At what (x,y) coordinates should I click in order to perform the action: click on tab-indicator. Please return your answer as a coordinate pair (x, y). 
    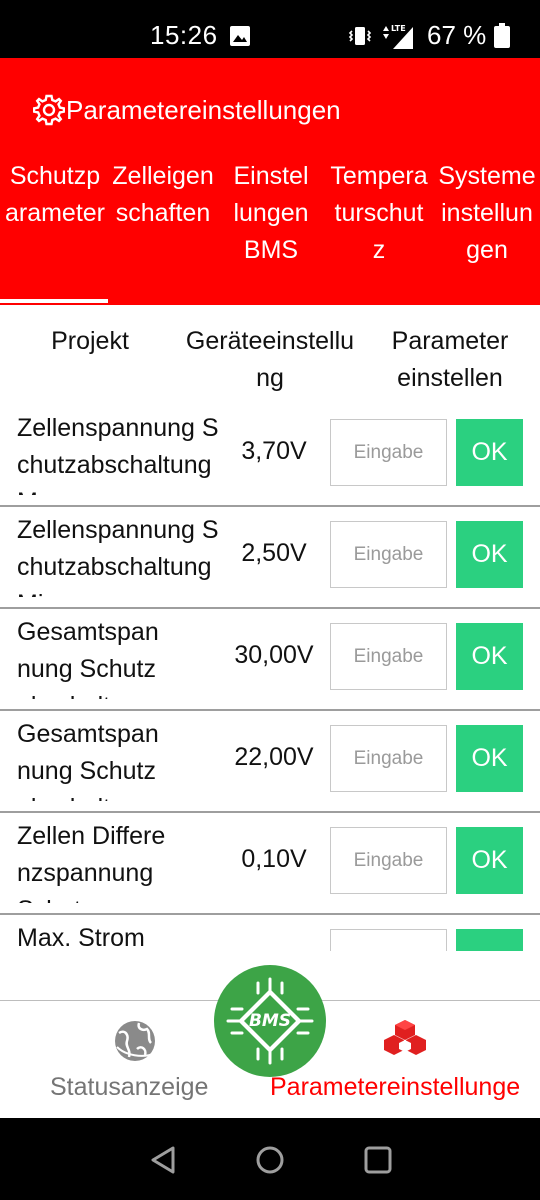
    Looking at the image, I should click on (54, 301).